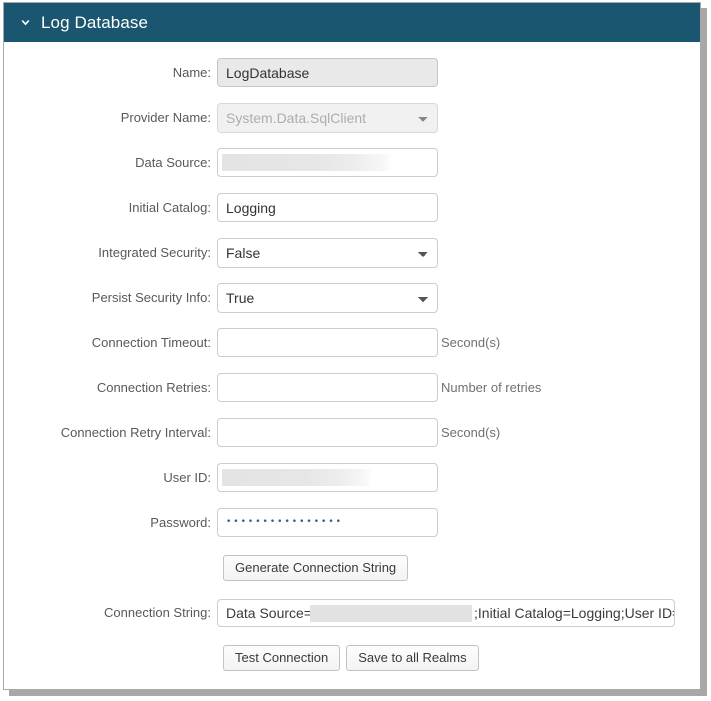 This screenshot has height=701, width=711. I want to click on field-row-integrated-security: Integrated Security: False, so click(352, 252).